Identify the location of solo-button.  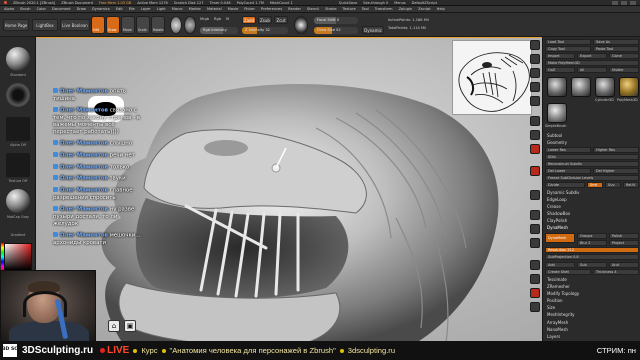
(535, 293).